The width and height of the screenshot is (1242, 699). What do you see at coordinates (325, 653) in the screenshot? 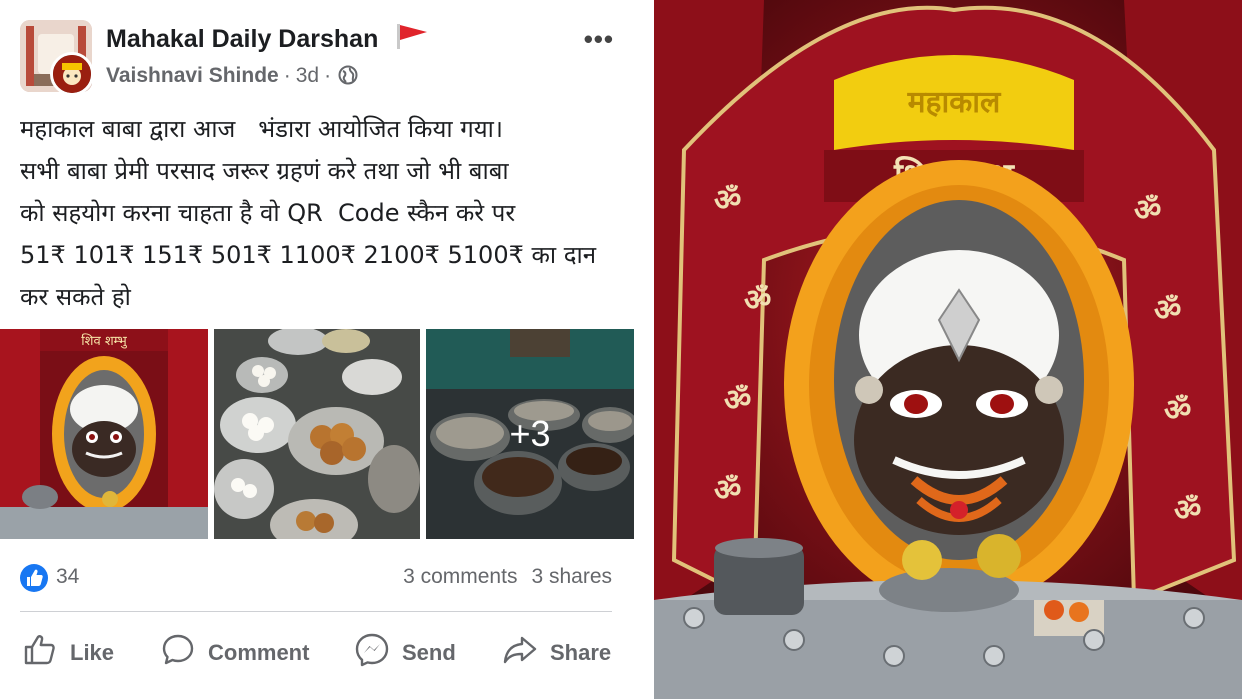
I see `post-actions: Like Comment Send Share` at bounding box center [325, 653].